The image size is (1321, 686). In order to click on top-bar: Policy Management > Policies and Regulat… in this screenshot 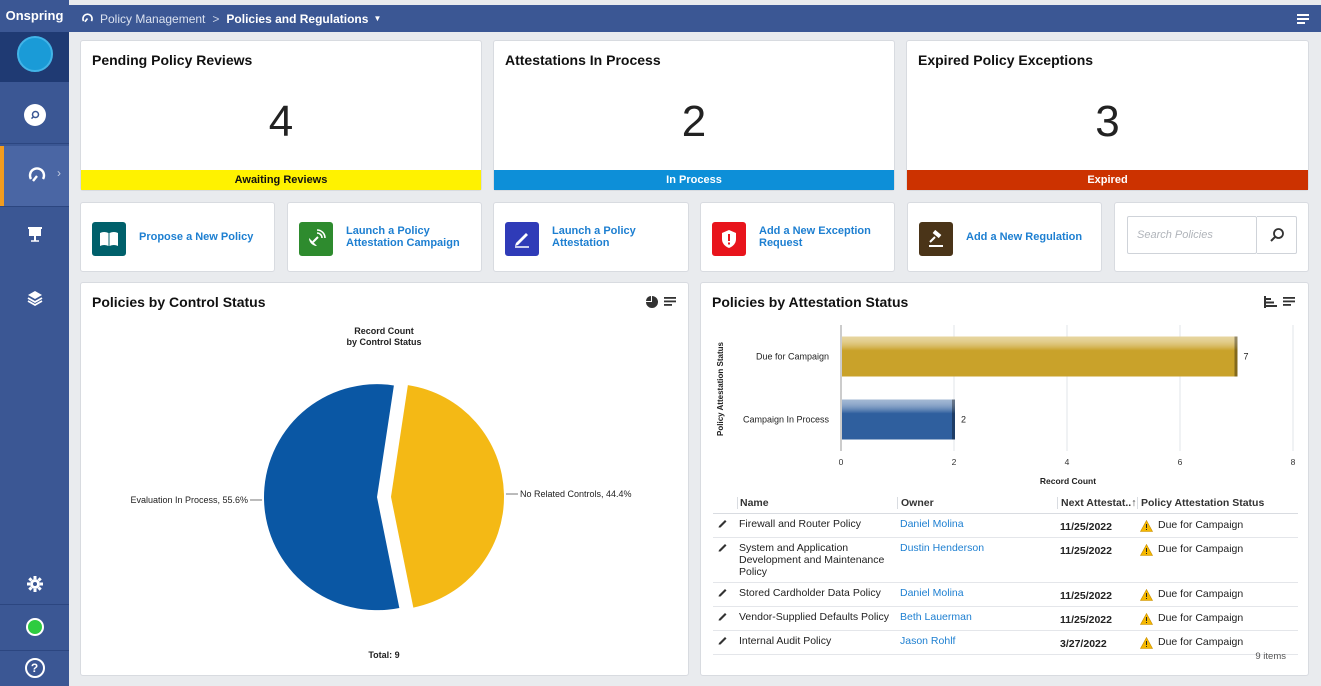, I will do `click(695, 18)`.